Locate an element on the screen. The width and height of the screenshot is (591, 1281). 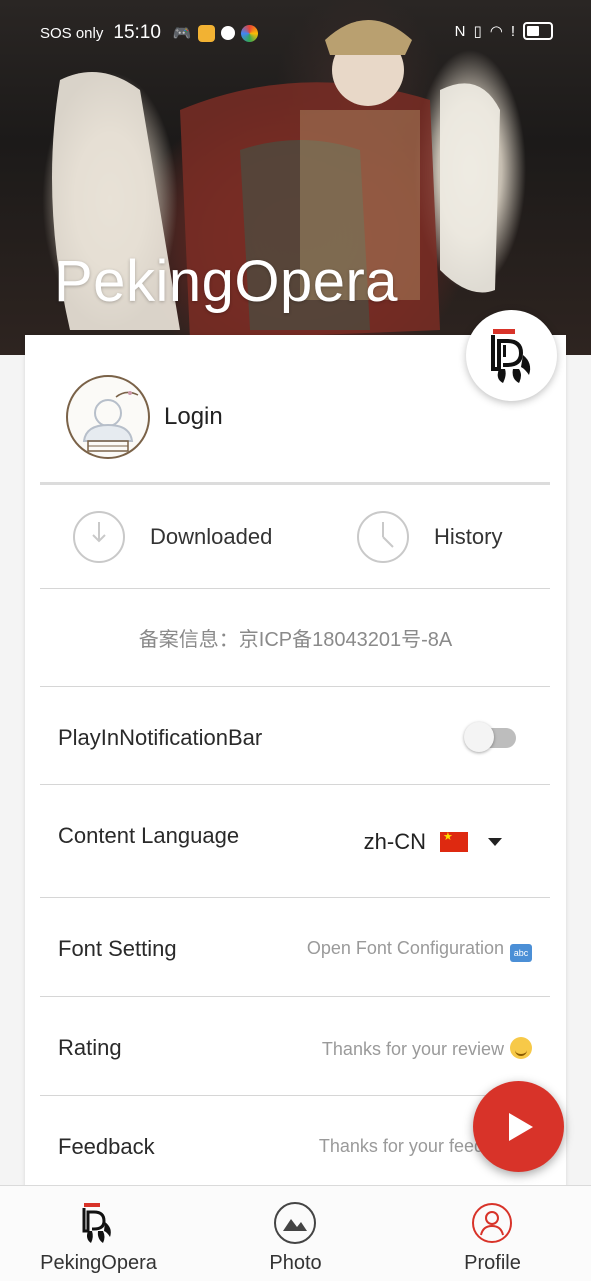
content-language-setting: Content Language zh-CN is located at coordinates (295, 841).